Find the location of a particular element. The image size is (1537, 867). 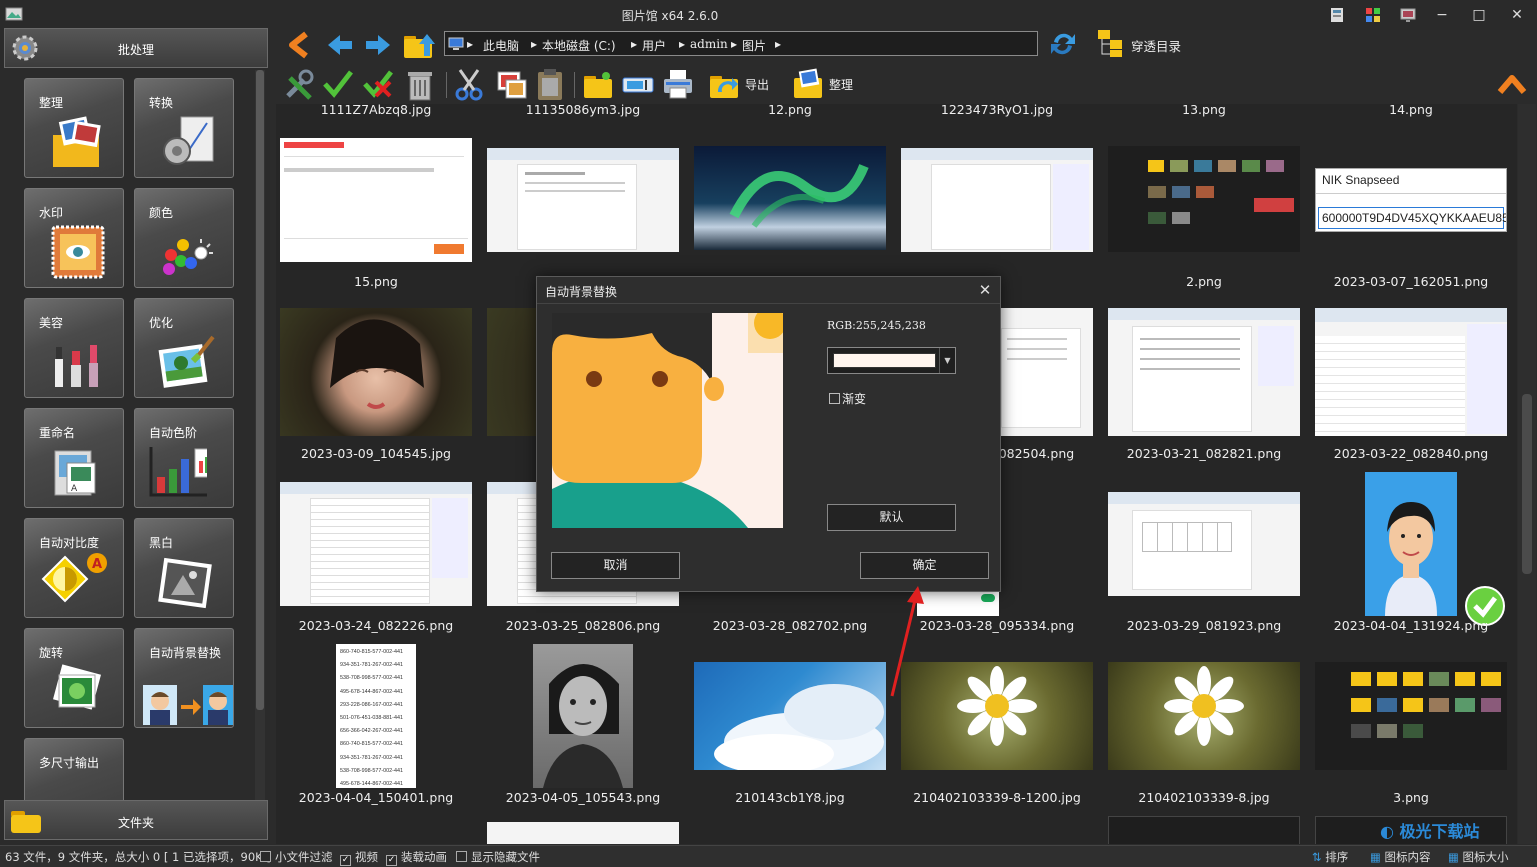

tool-optimize: 优化 is located at coordinates (184, 348).